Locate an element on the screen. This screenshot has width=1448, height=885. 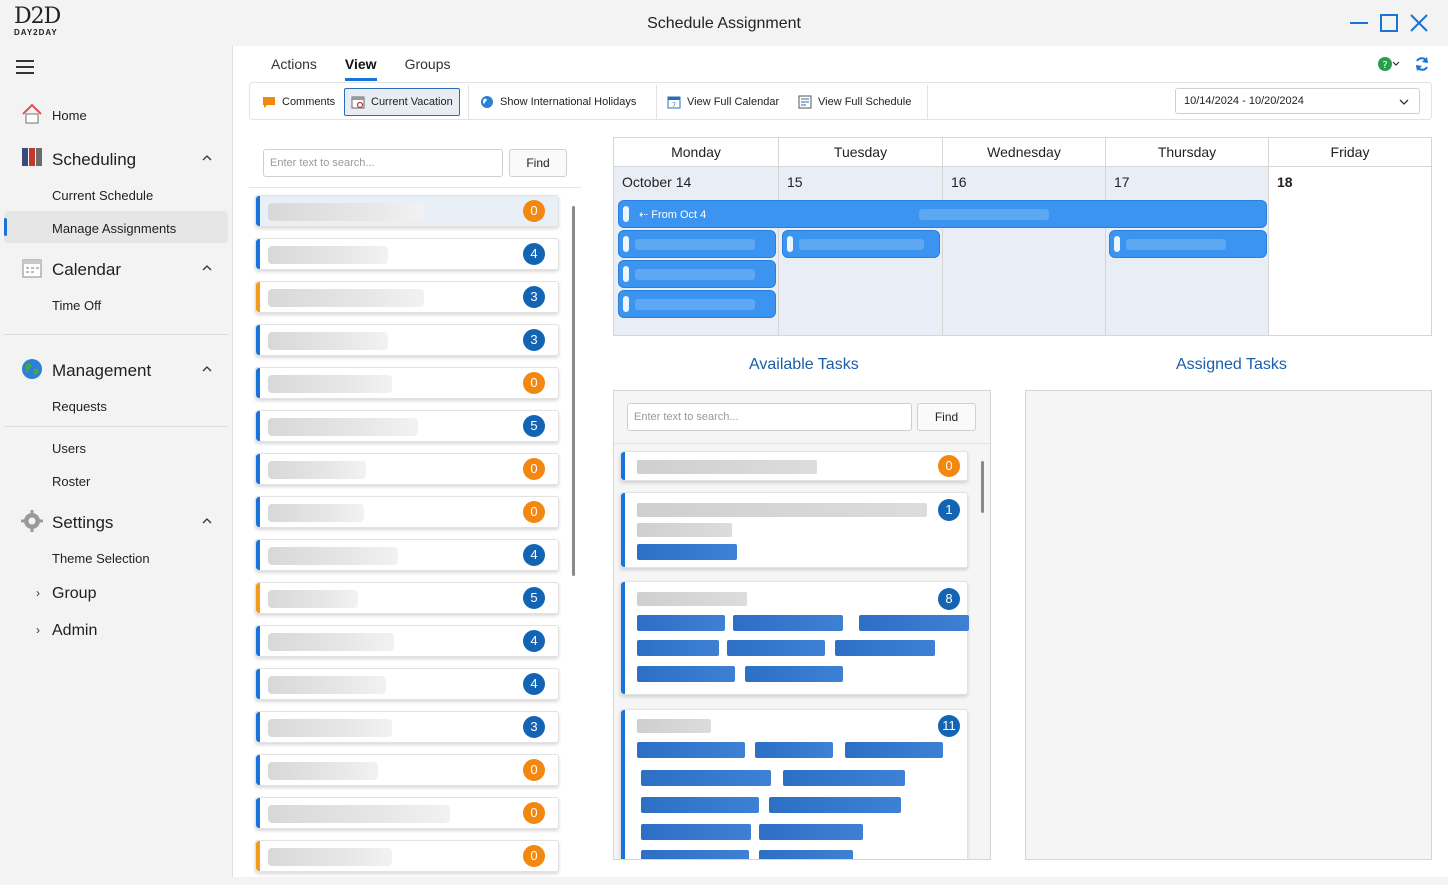
tab-view: View is located at coordinates (360, 68).